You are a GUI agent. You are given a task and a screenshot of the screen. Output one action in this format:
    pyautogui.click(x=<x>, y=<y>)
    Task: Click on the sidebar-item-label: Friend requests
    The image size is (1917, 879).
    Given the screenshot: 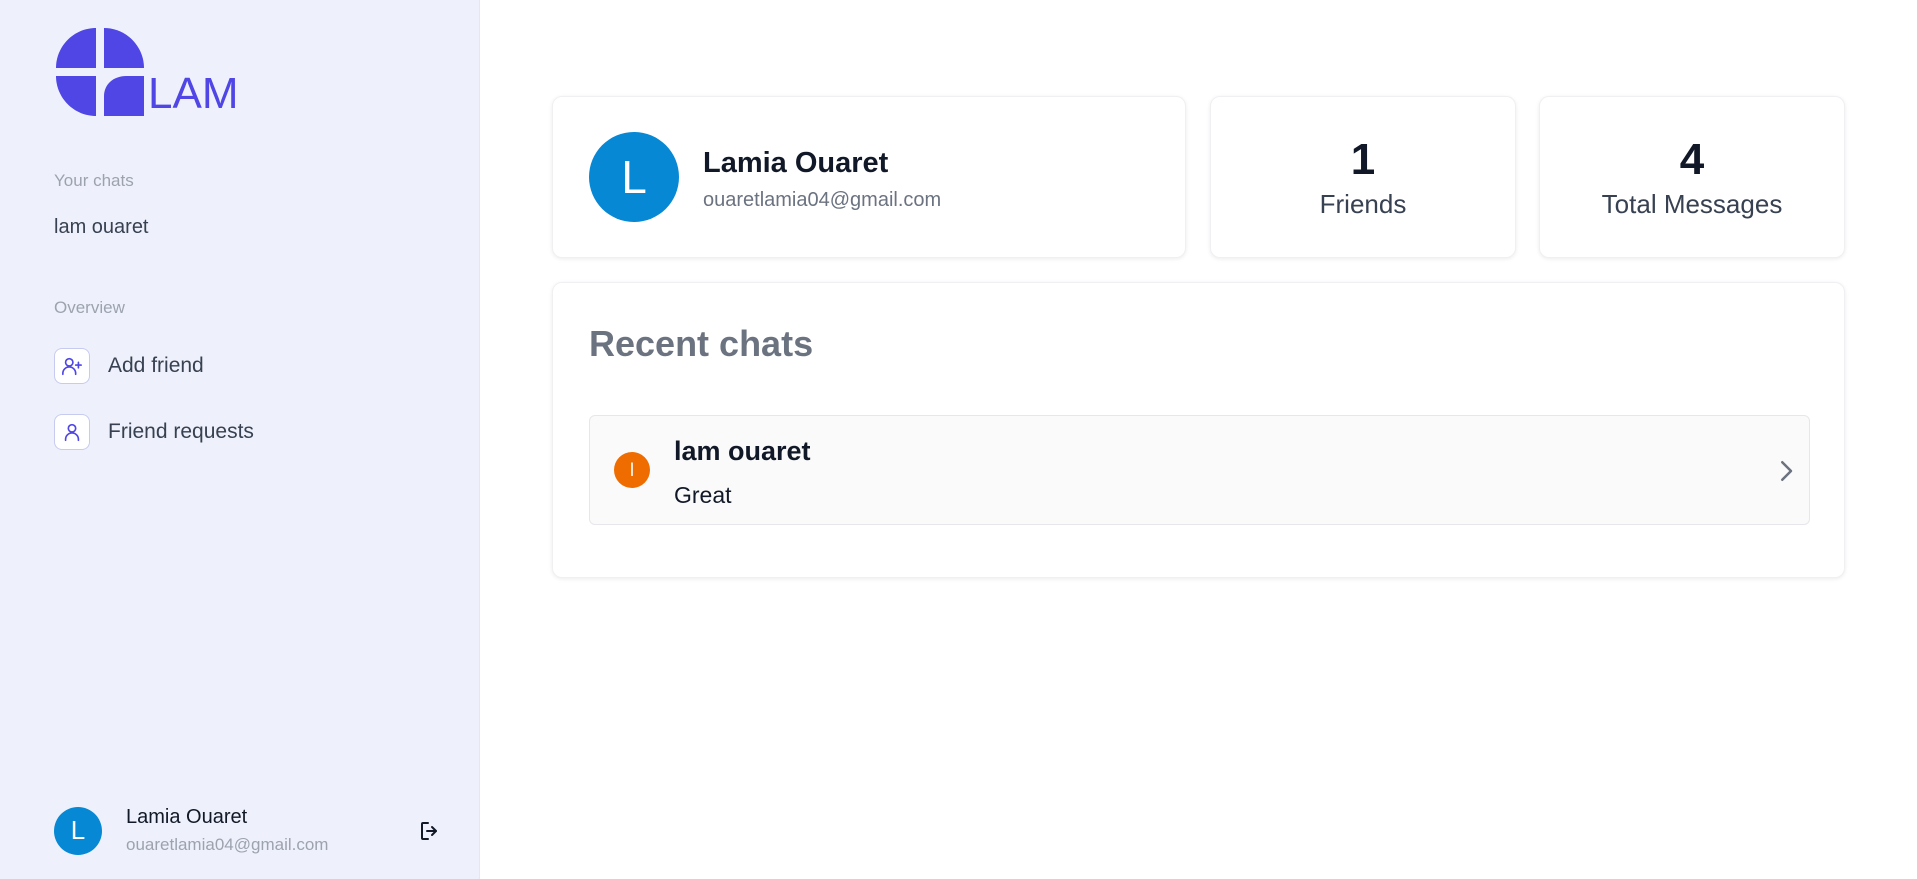 What is the action you would take?
    pyautogui.click(x=181, y=431)
    